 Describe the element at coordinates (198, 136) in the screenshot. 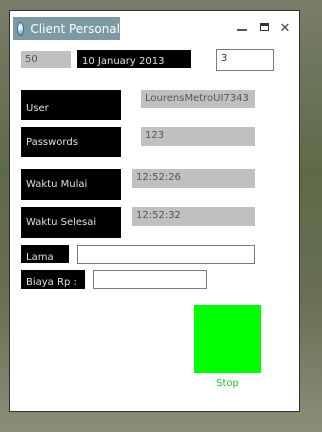

I see `passwords-value: 123` at that location.